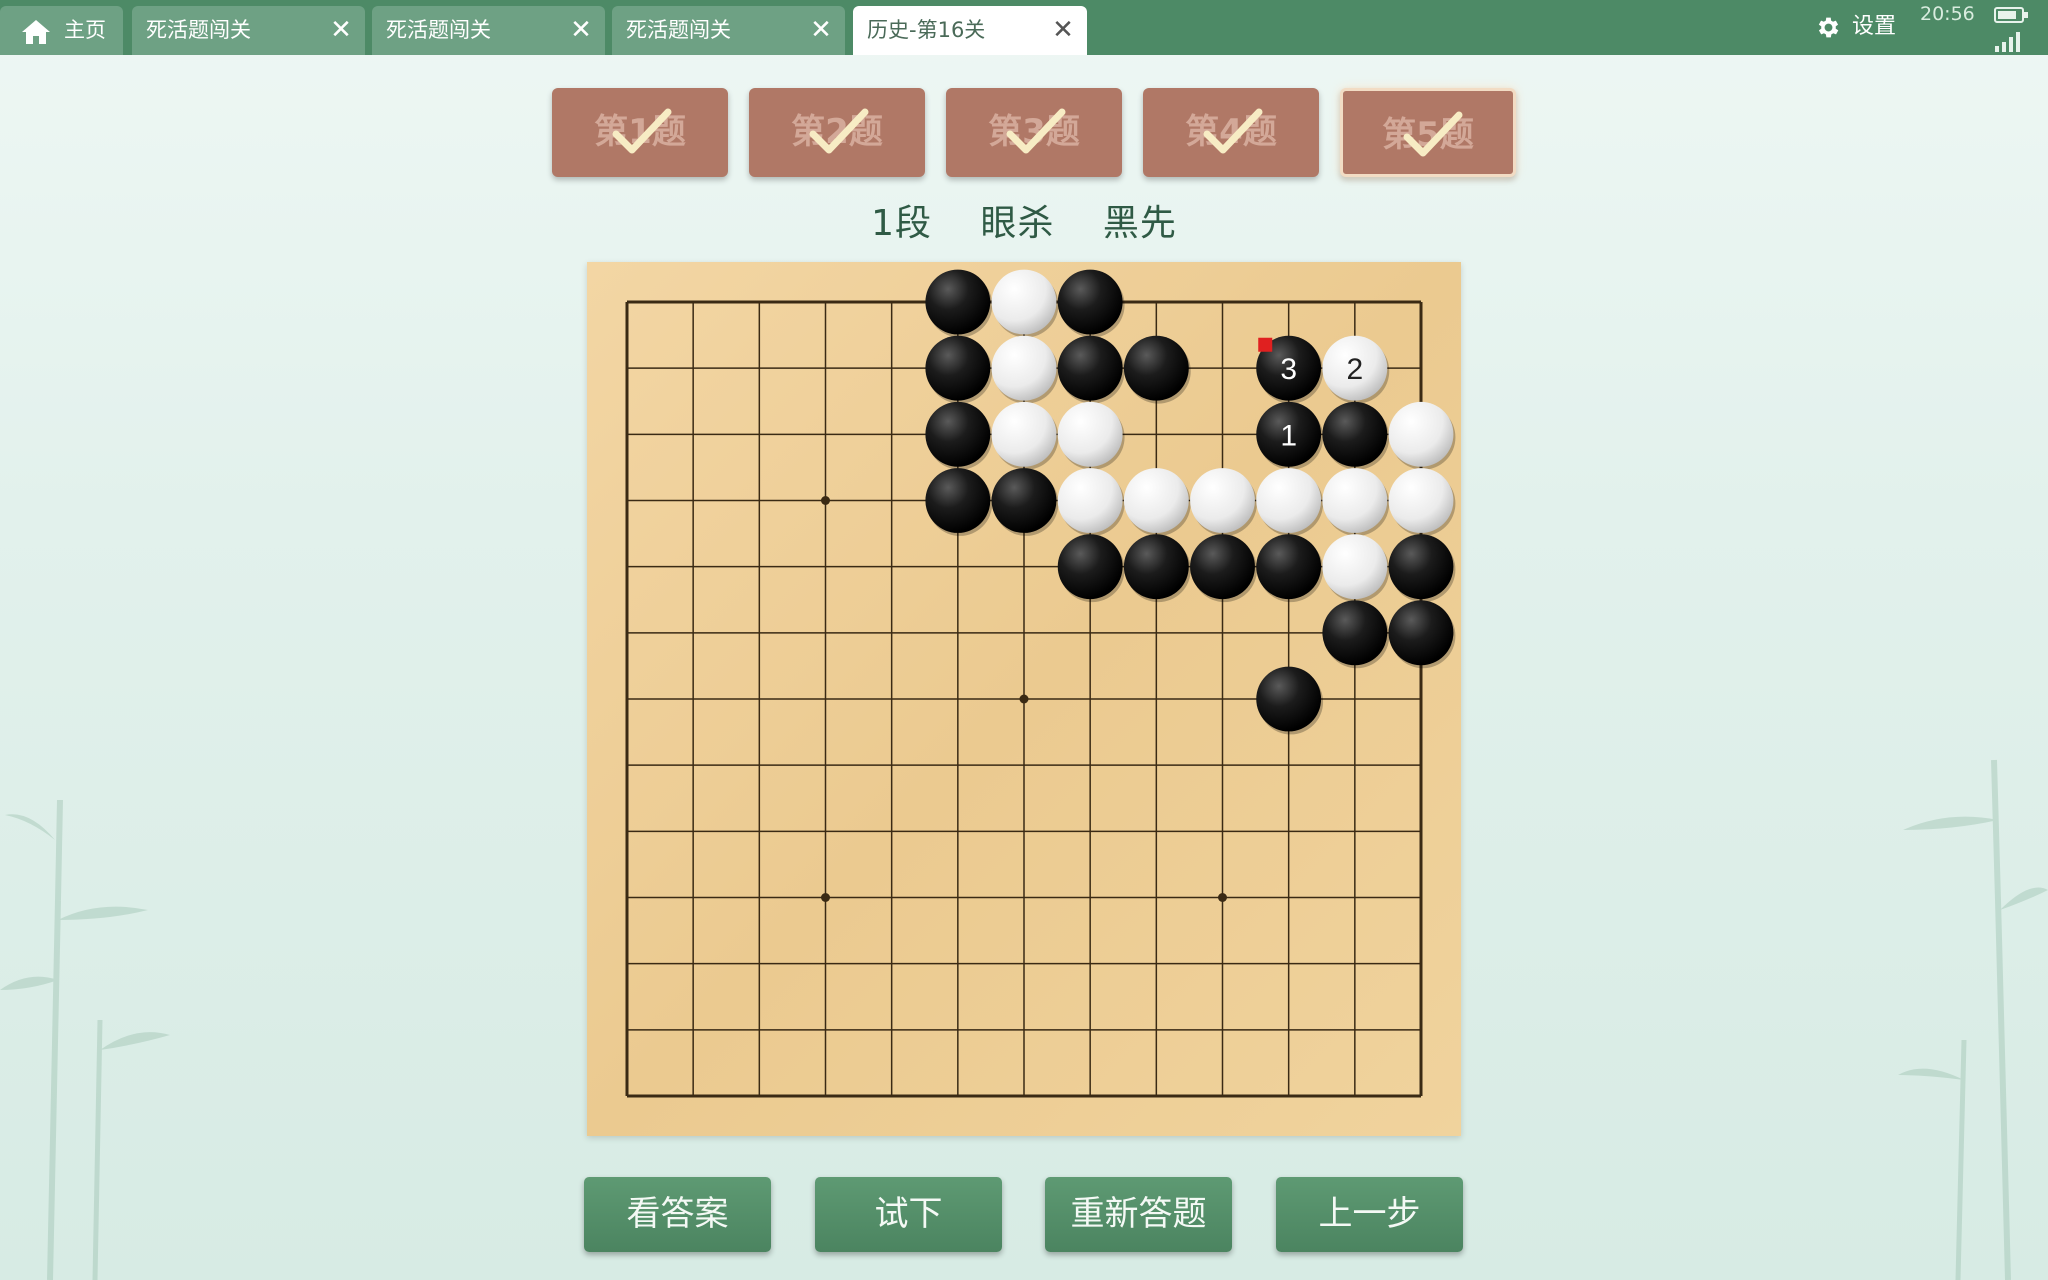 This screenshot has width=2048, height=1280. Describe the element at coordinates (1828, 27) in the screenshot. I see `gear-icon` at that location.